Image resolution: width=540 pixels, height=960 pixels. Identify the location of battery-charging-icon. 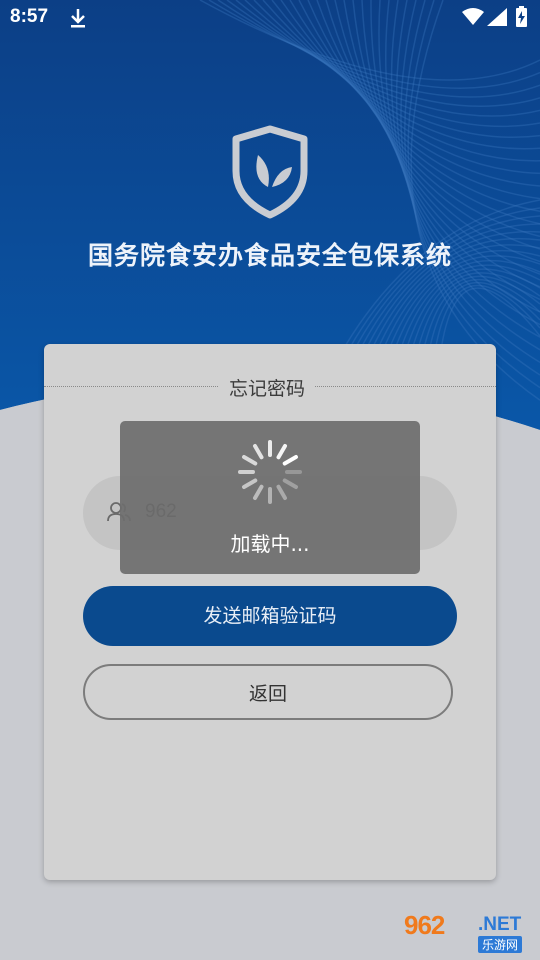
(521, 19).